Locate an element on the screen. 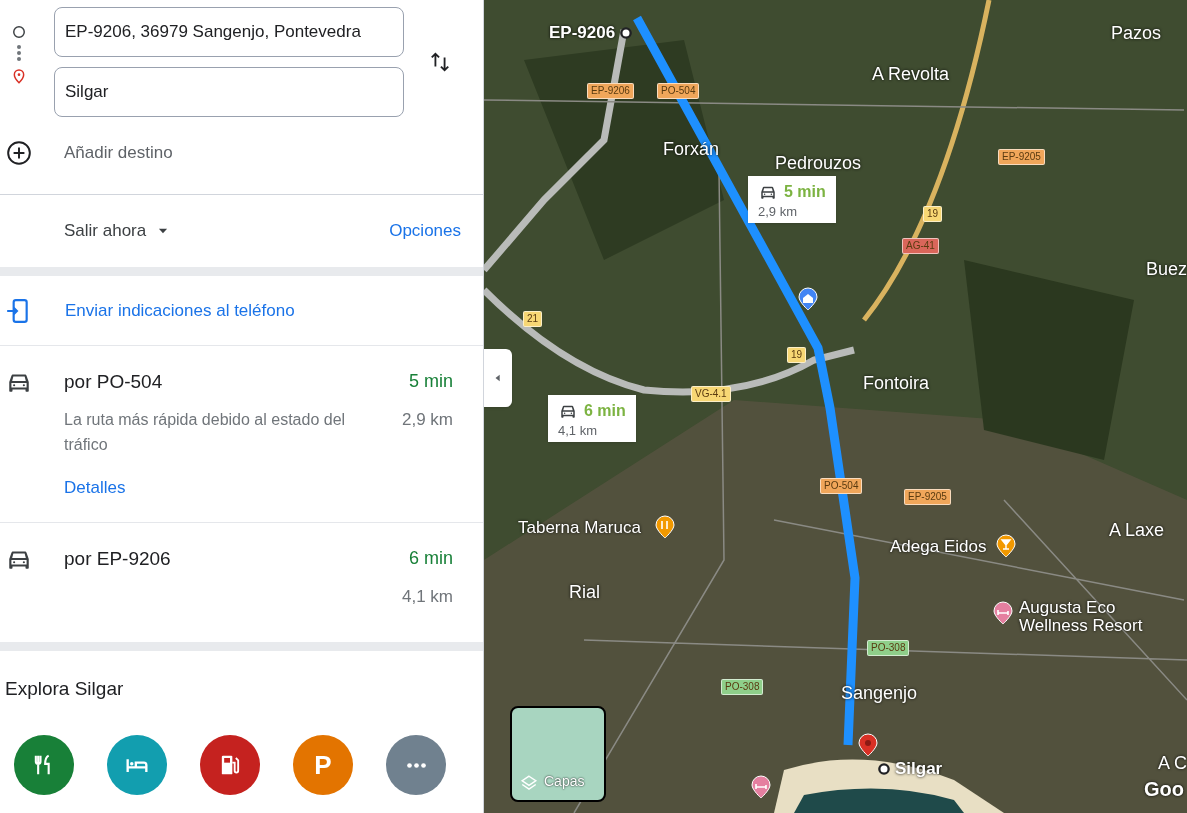 The height and width of the screenshot is (813, 1187). route-time: 5 min is located at coordinates (431, 381).